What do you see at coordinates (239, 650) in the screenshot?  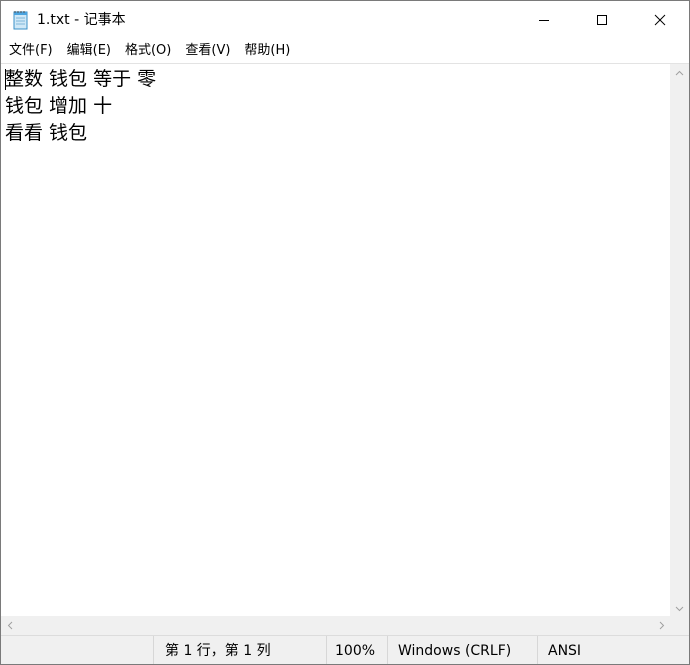 I see `status-cursor-position: 第 1 行，第 1 列` at bounding box center [239, 650].